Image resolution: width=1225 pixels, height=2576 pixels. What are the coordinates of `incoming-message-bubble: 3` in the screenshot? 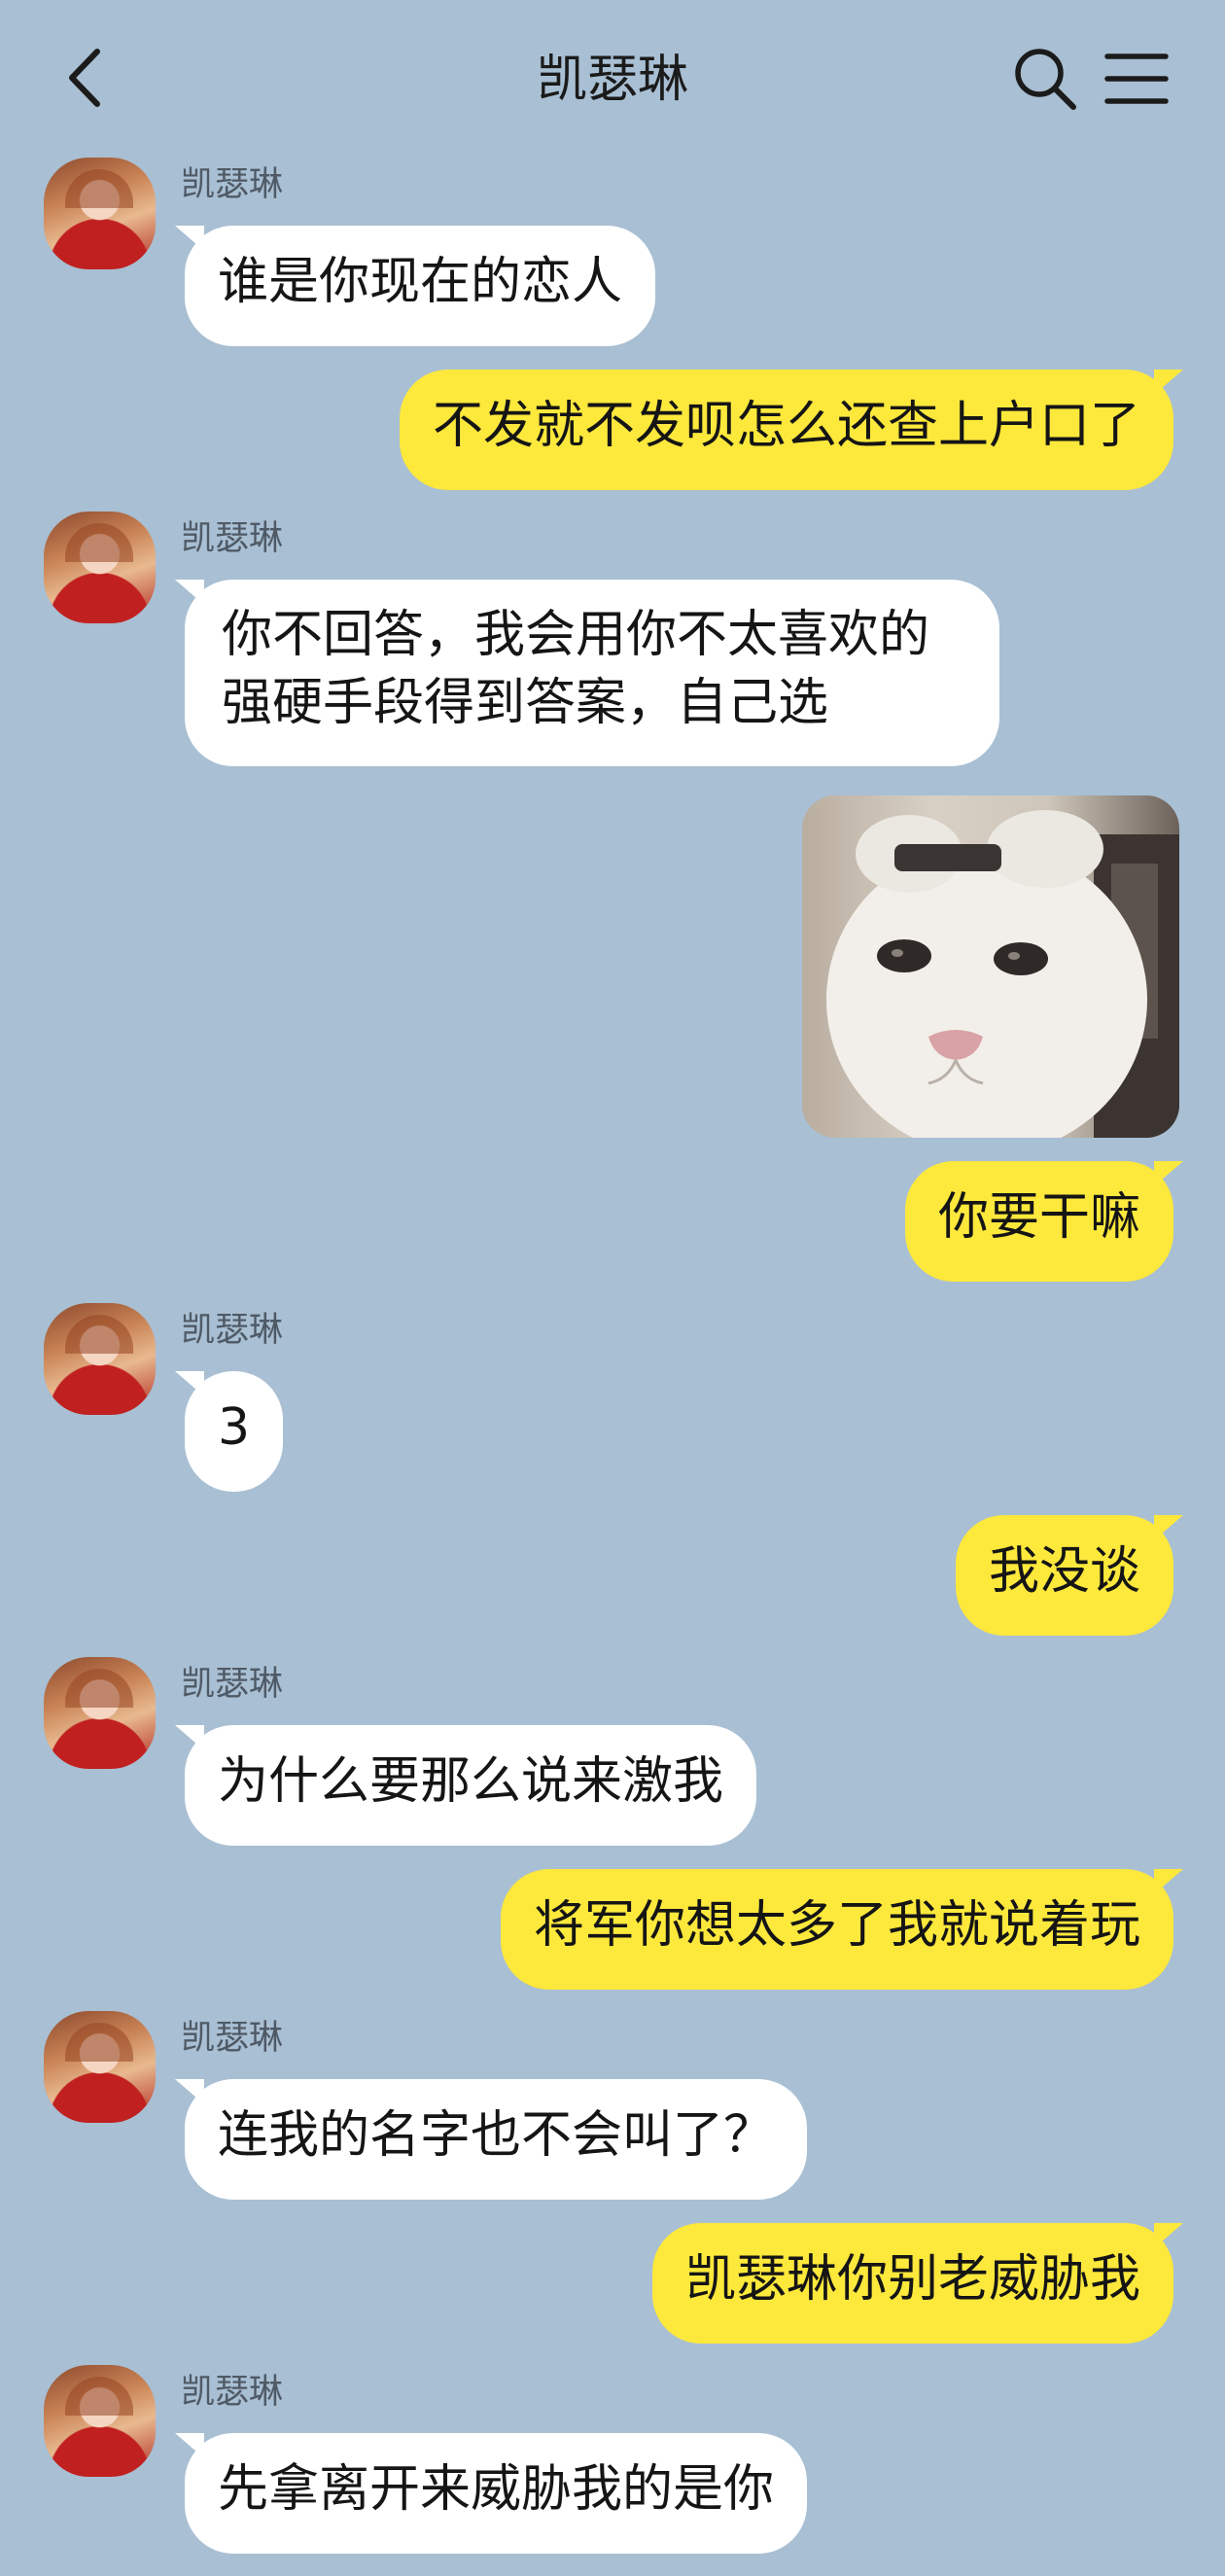 It's located at (234, 1432).